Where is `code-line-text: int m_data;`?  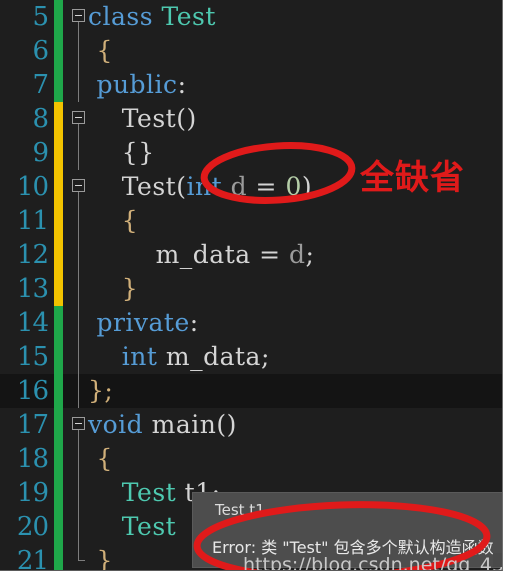
code-line-text: int m_data; is located at coordinates (179, 357).